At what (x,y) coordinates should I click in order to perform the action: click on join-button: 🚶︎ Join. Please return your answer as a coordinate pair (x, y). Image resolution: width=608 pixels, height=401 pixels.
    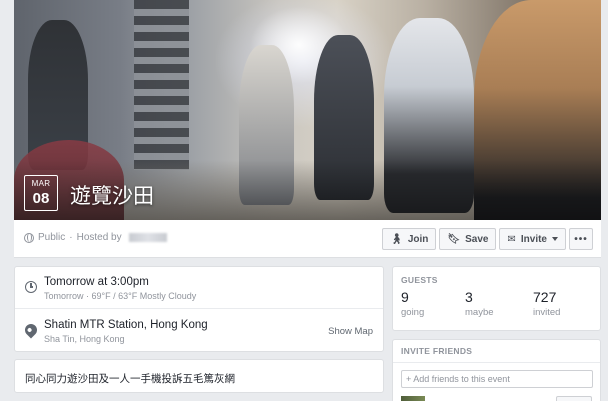
    Looking at the image, I should click on (409, 239).